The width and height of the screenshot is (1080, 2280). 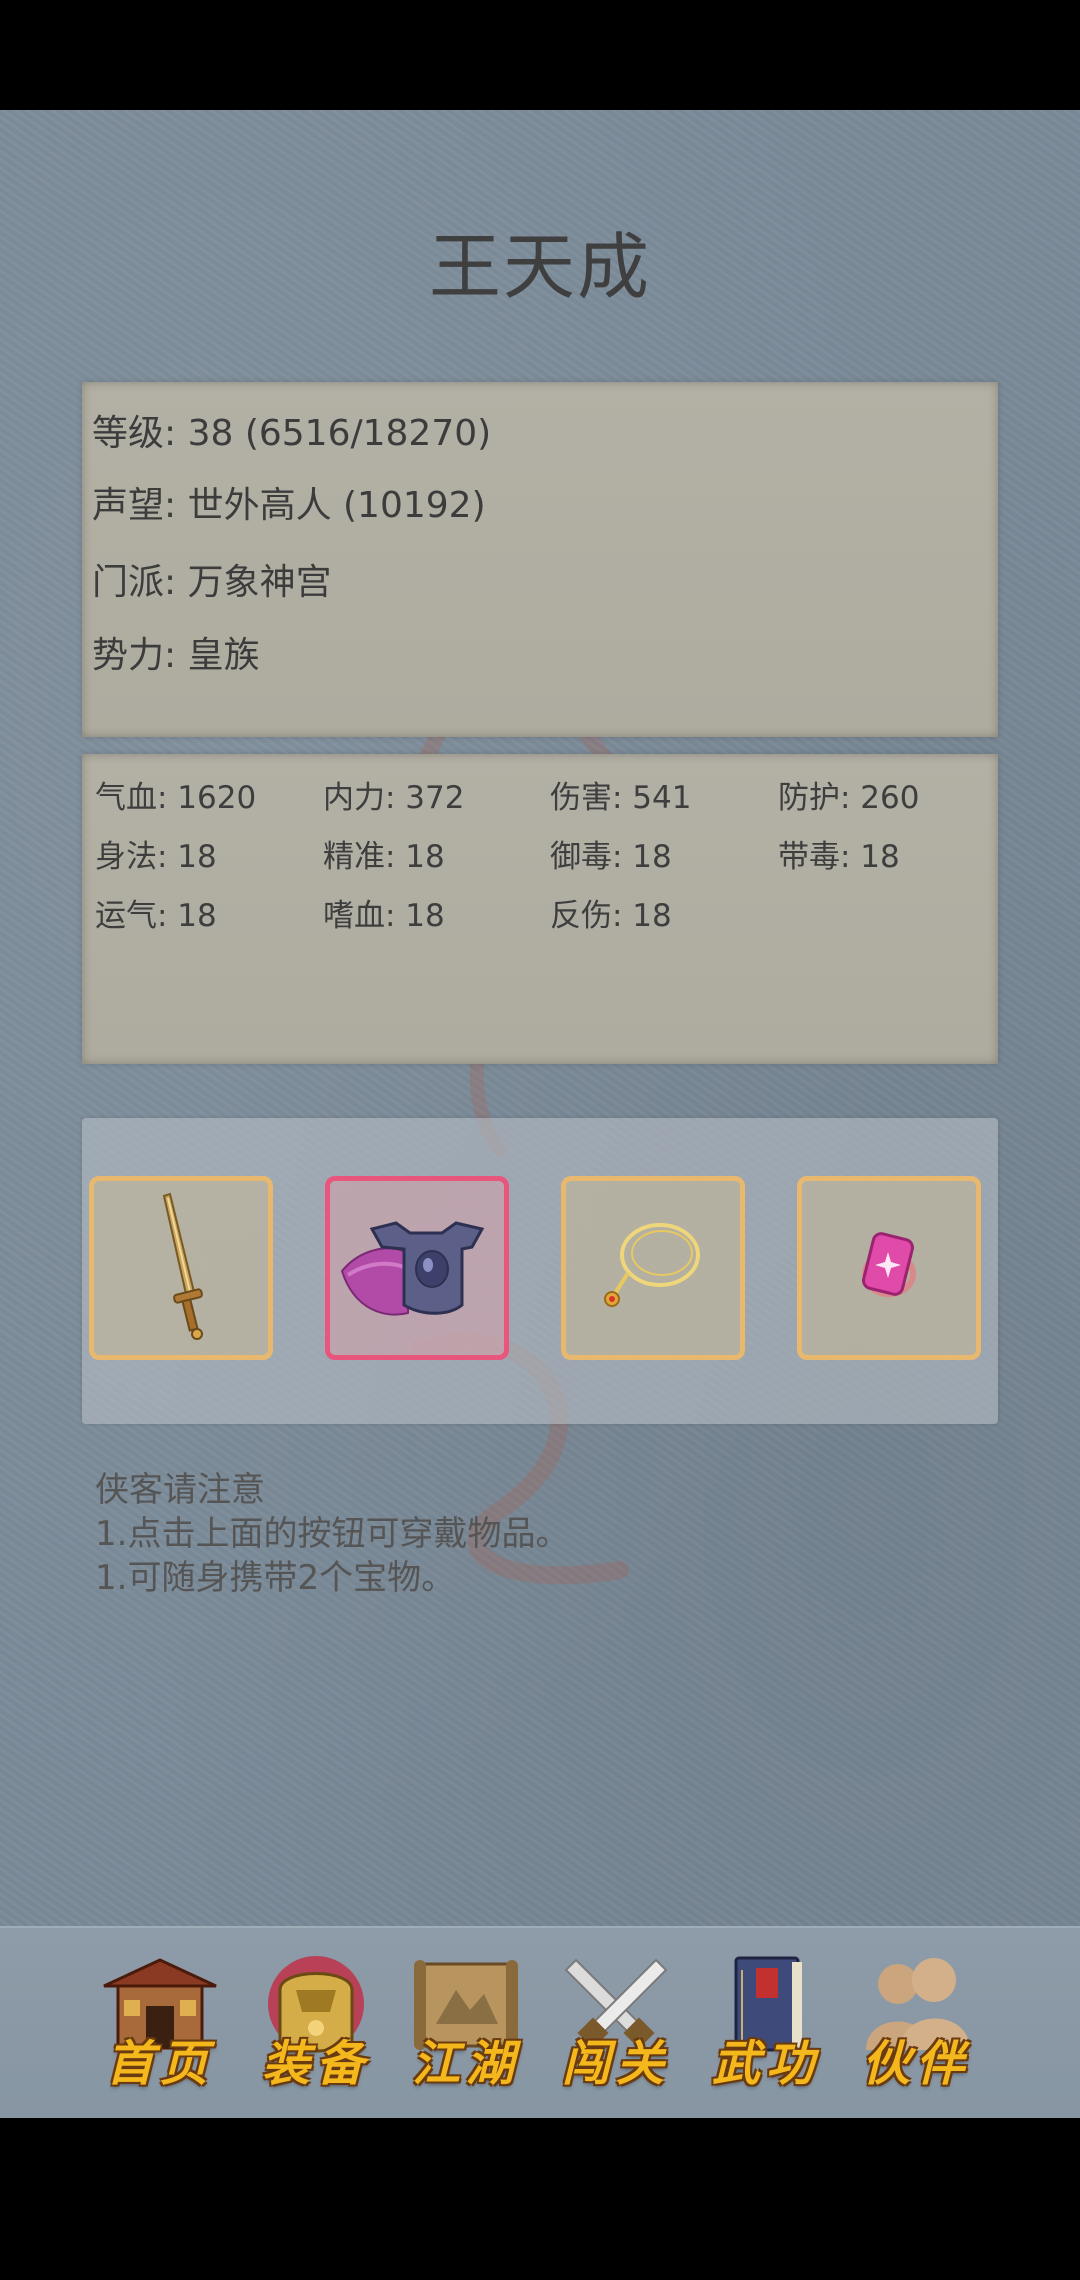 What do you see at coordinates (540, 1271) in the screenshot?
I see `equipment-panel` at bounding box center [540, 1271].